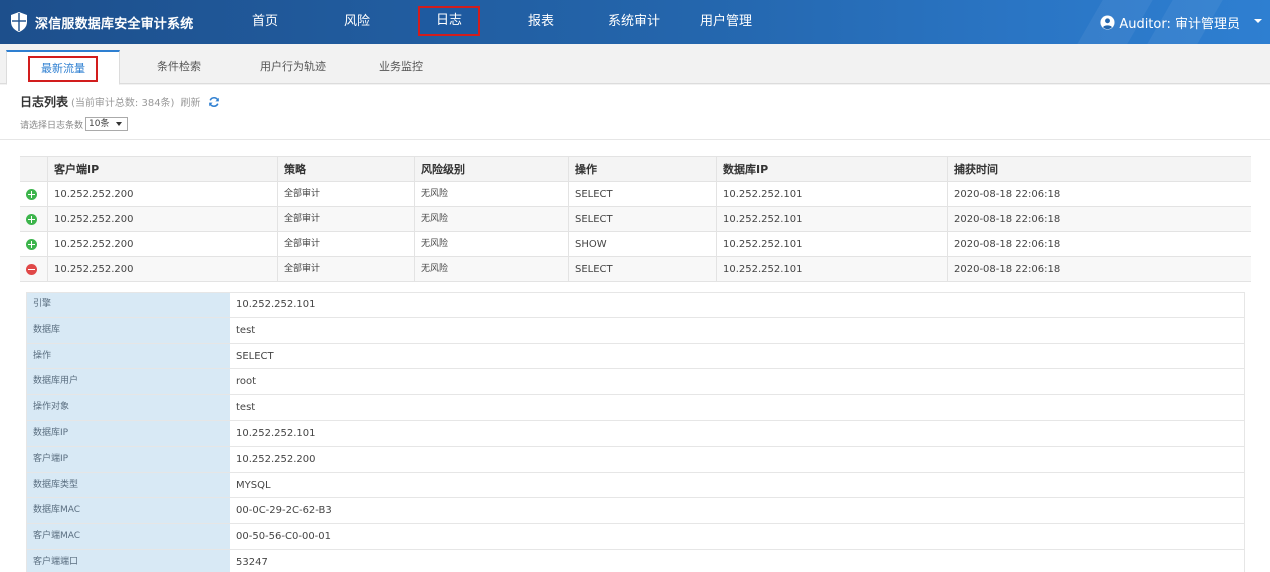 Image resolution: width=1270 pixels, height=572 pixels. Describe the element at coordinates (44, 102) in the screenshot. I see `log-list-title: 日志列表` at that location.